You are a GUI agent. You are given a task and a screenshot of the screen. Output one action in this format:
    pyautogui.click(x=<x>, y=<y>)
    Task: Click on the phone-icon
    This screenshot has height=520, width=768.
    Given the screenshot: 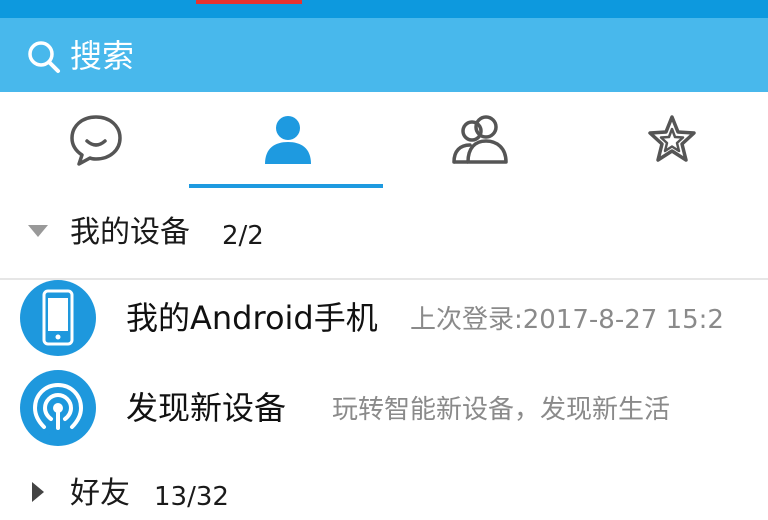 What is the action you would take?
    pyautogui.click(x=58, y=317)
    